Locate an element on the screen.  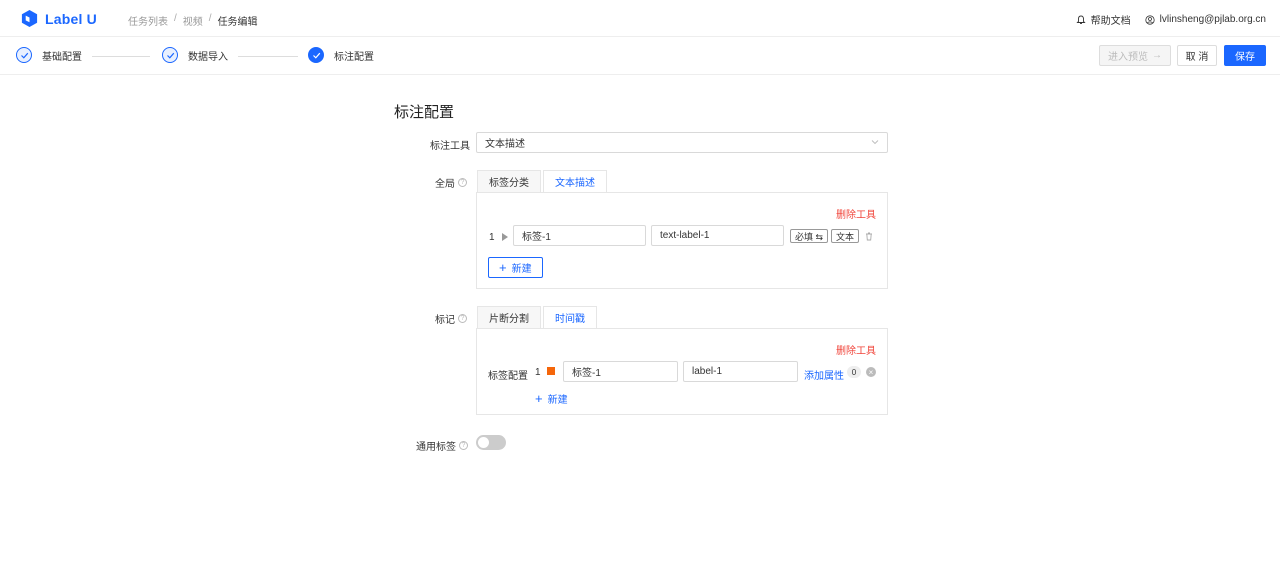
chevron-down-icon is located at coordinates (875, 142).